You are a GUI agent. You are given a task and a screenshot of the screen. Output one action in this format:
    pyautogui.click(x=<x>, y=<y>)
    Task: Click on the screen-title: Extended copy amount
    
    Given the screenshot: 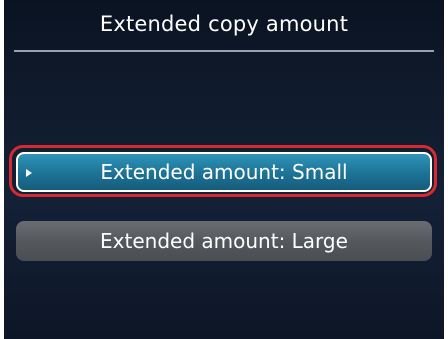 What is the action you would take?
    pyautogui.click(x=224, y=24)
    